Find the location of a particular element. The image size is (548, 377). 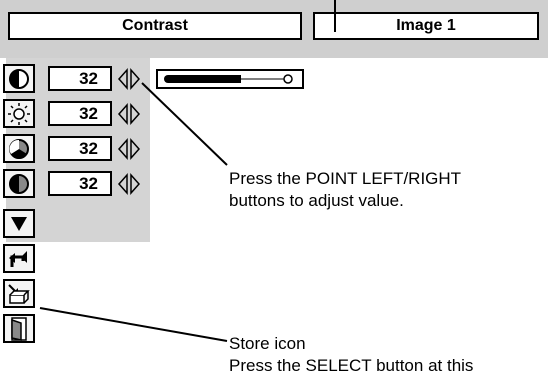

store-instruction-line2: Press the SELECT button at this is located at coordinates (351, 365).